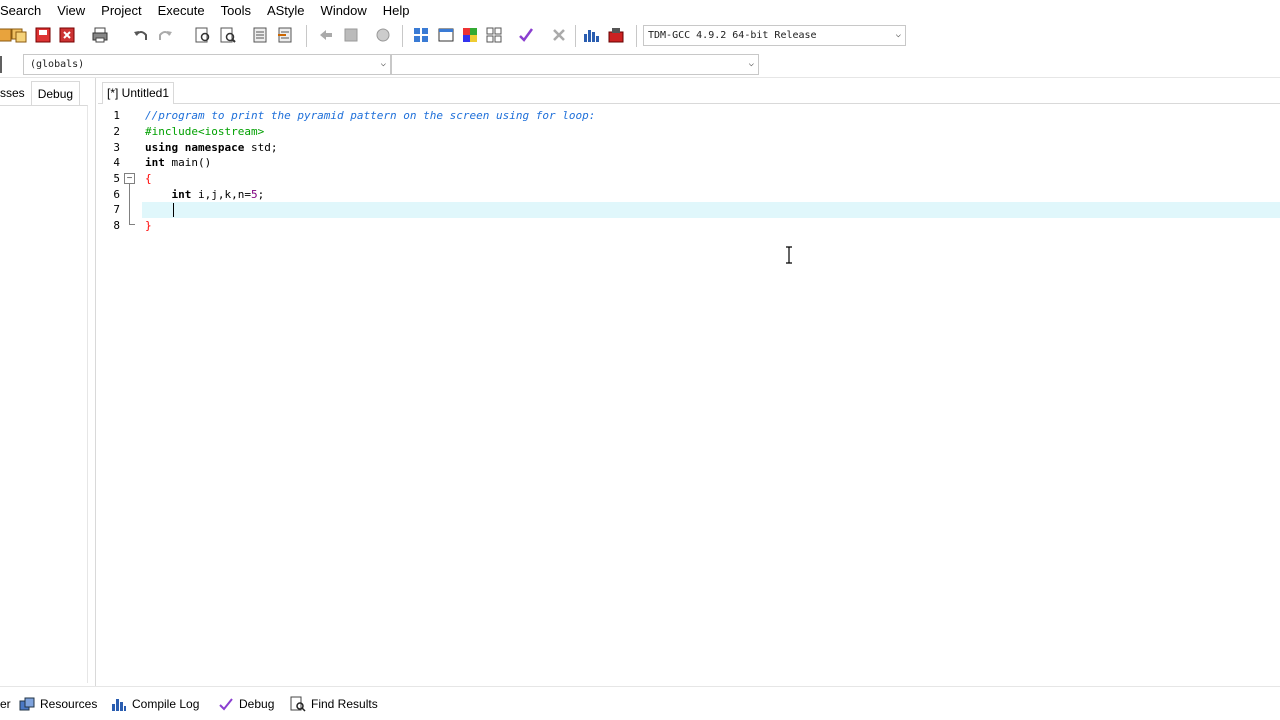  I want to click on replace-icon, so click(228, 35).